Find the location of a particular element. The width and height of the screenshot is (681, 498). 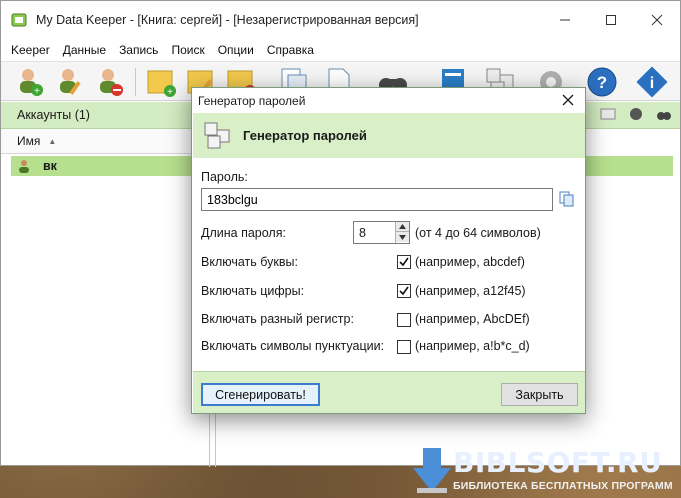

menu-search: Поиск is located at coordinates (187, 50).